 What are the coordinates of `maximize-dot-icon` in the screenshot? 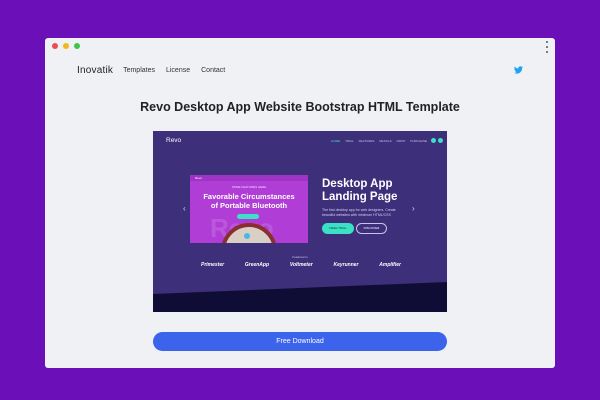 It's located at (77, 46).